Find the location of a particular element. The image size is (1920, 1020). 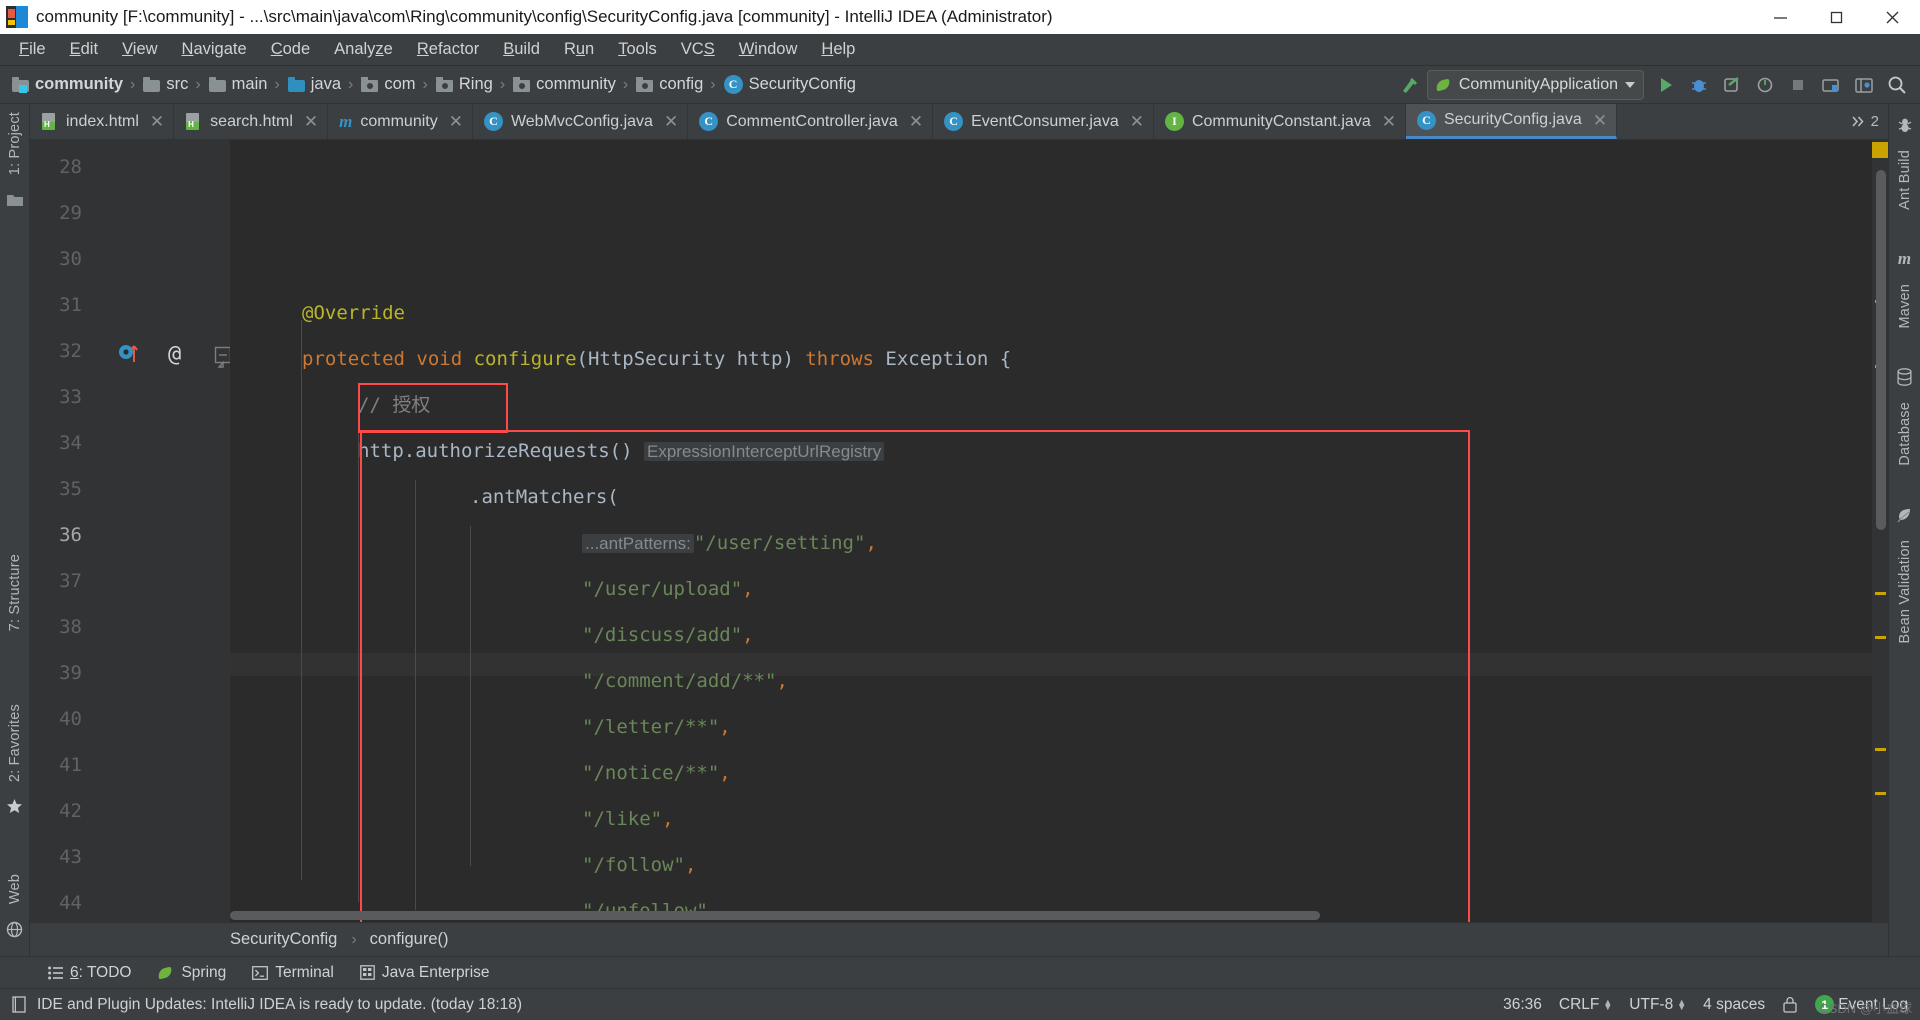

breadcrumb-class: SecurityConfig is located at coordinates (283, 939).